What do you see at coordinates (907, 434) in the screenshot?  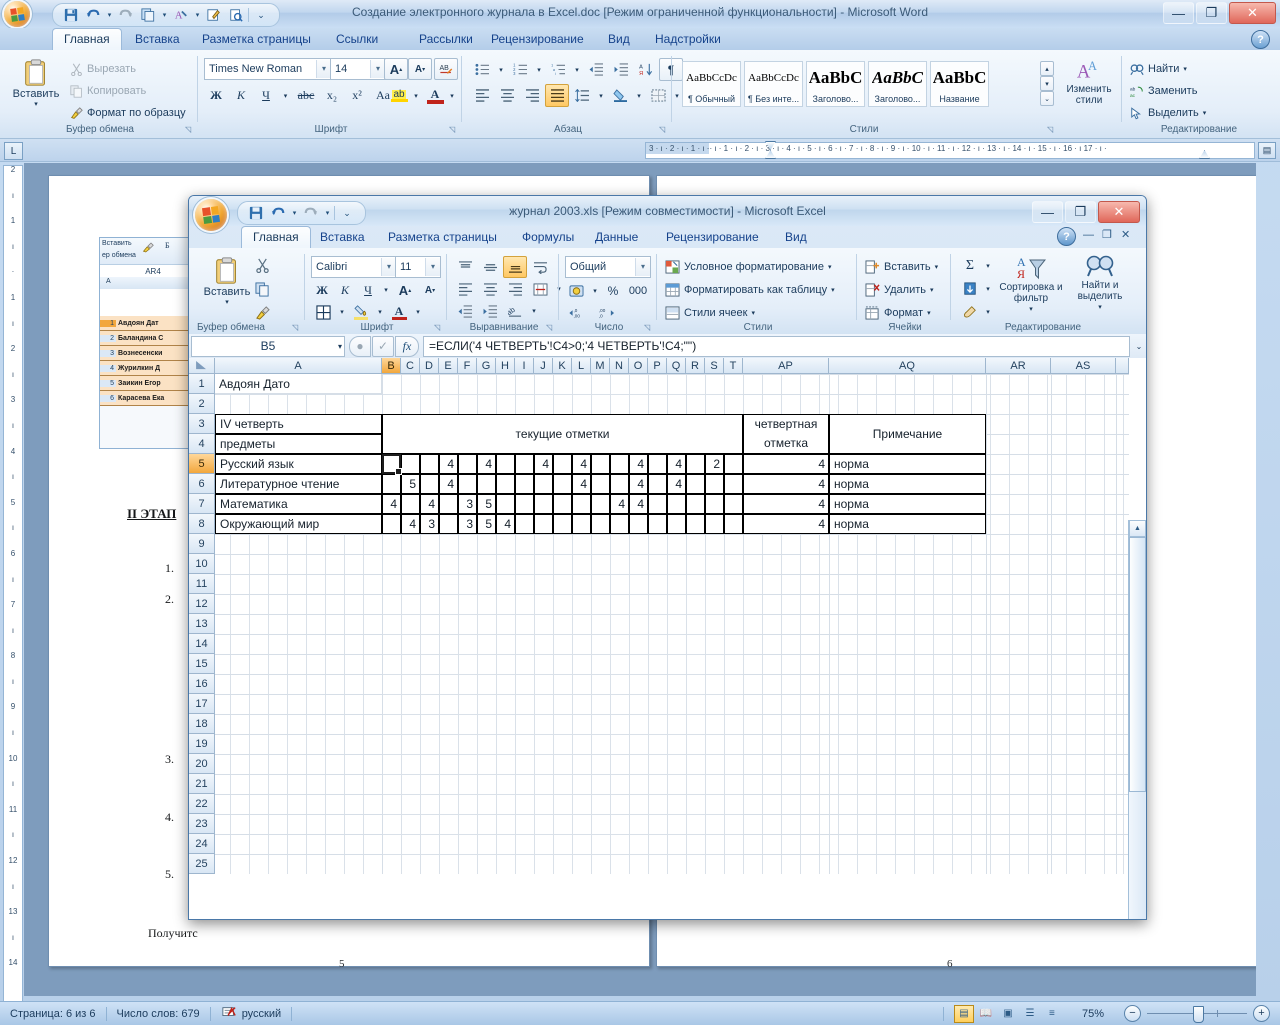 I see `cell-note-header: Примечание` at bounding box center [907, 434].